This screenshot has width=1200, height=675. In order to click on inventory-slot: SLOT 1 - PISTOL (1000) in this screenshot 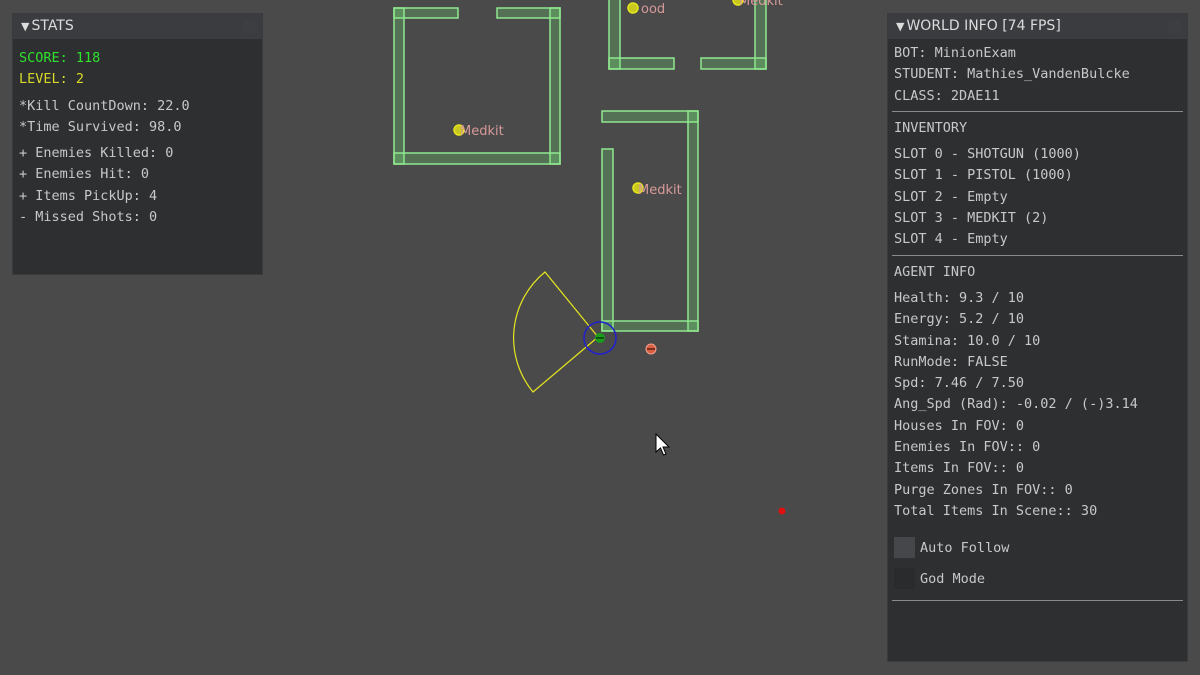, I will do `click(983, 175)`.